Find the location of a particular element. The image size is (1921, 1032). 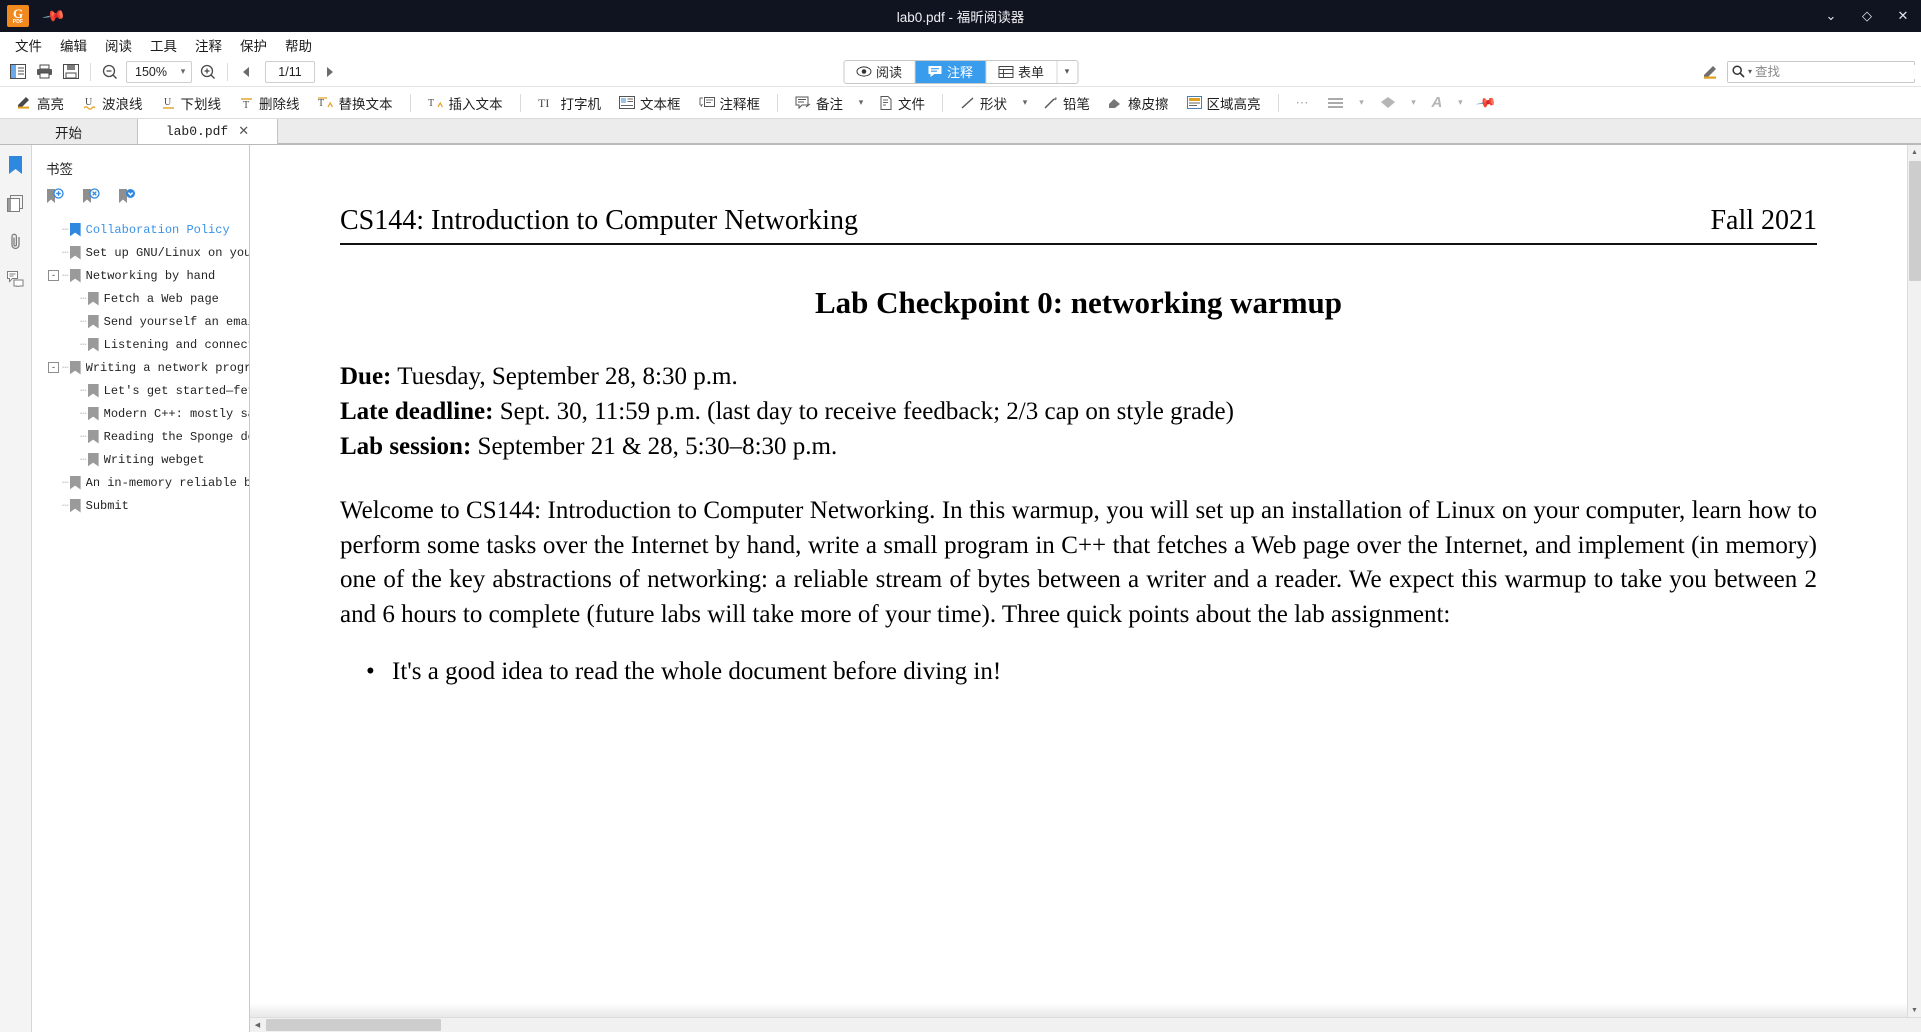

save-floppy-icon is located at coordinates (71, 72).